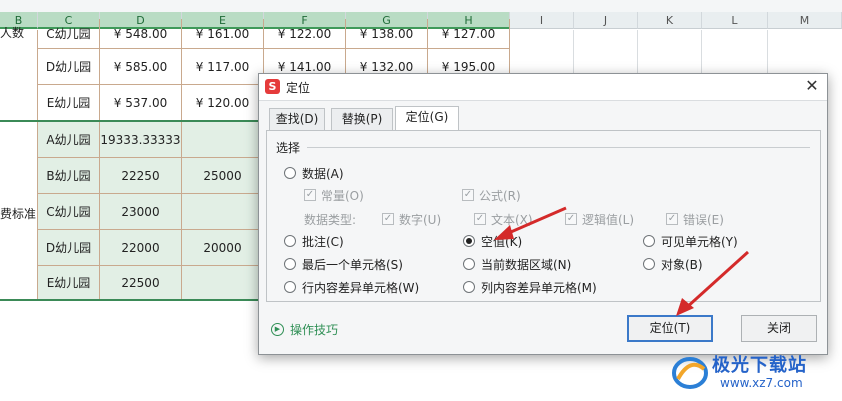 The height and width of the screenshot is (401, 842). I want to click on option-error-label: 错误(E), so click(703, 220).